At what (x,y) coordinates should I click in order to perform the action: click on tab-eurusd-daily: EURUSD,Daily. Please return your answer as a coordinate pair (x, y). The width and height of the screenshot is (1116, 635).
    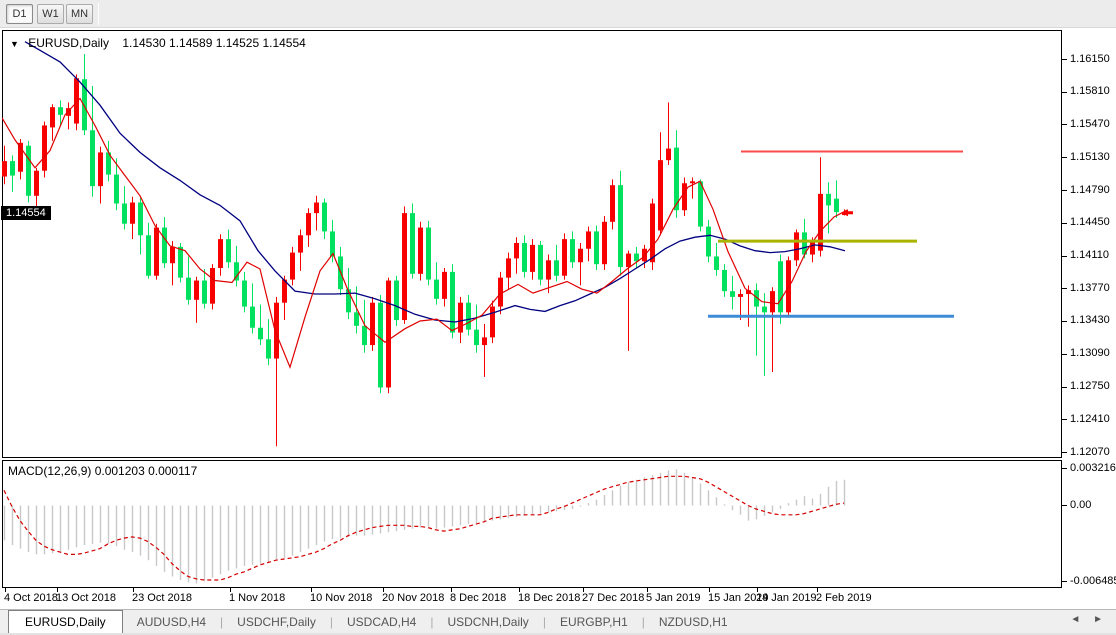
    Looking at the image, I should click on (65, 621).